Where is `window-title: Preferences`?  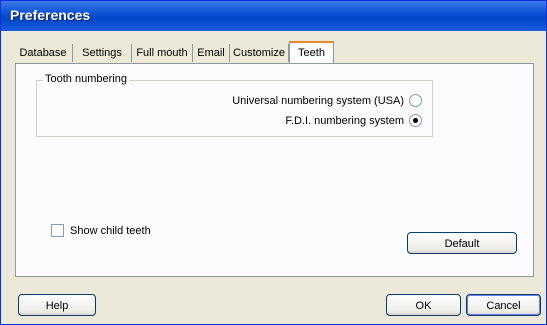
window-title: Preferences is located at coordinates (50, 15).